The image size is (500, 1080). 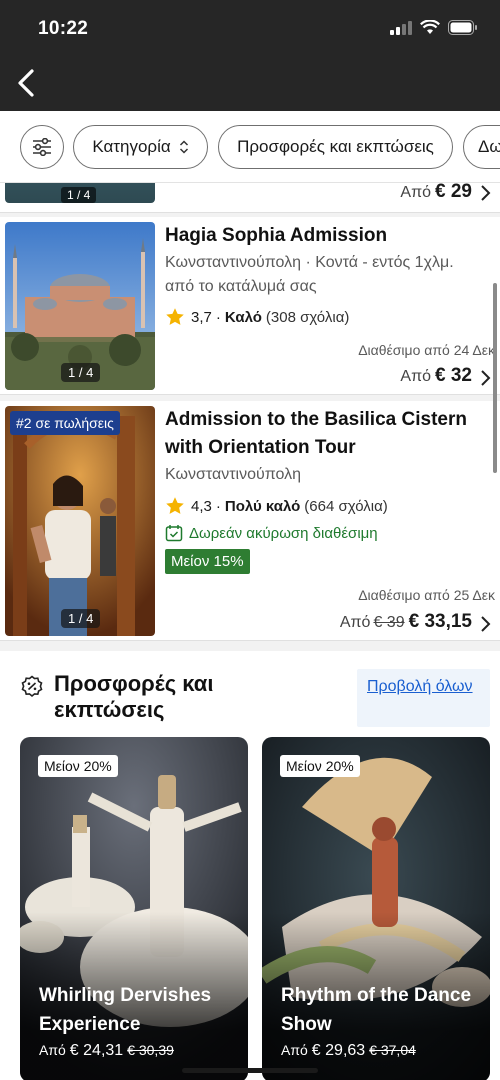 I want to click on basilica-cistern-photo, so click(x=80, y=521).